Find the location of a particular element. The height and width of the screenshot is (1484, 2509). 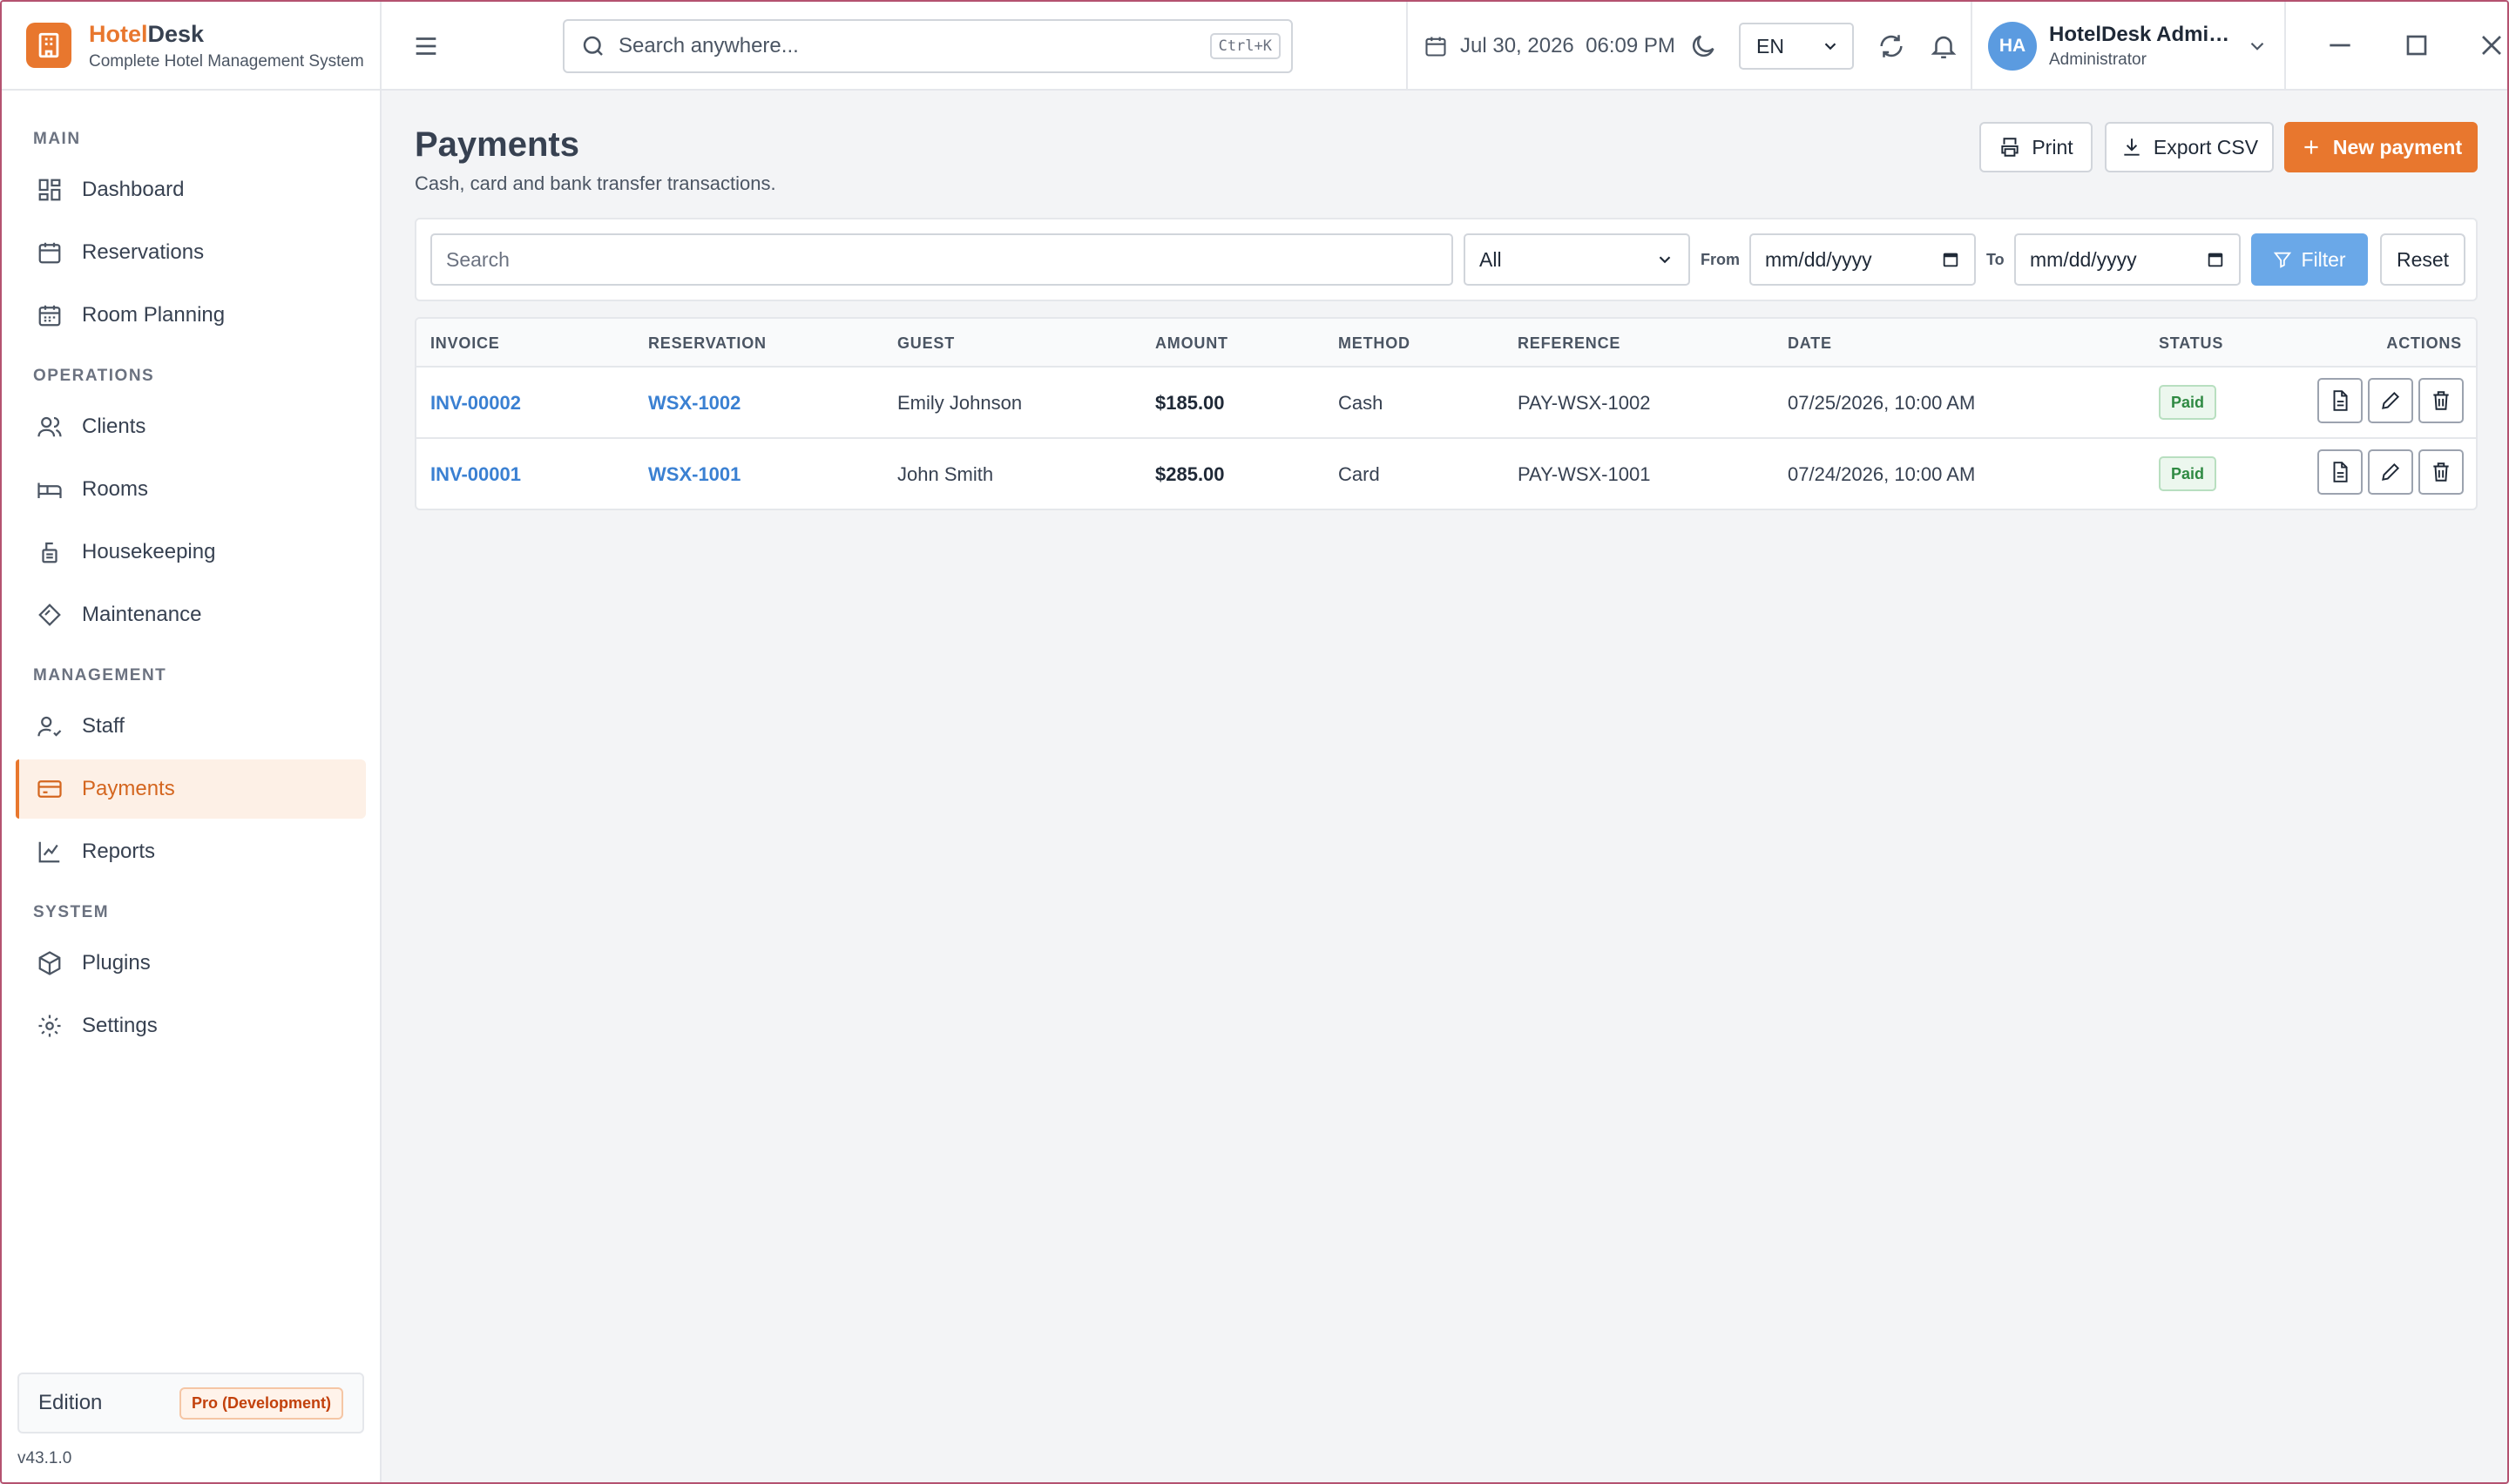

document-icon is located at coordinates (2340, 472).